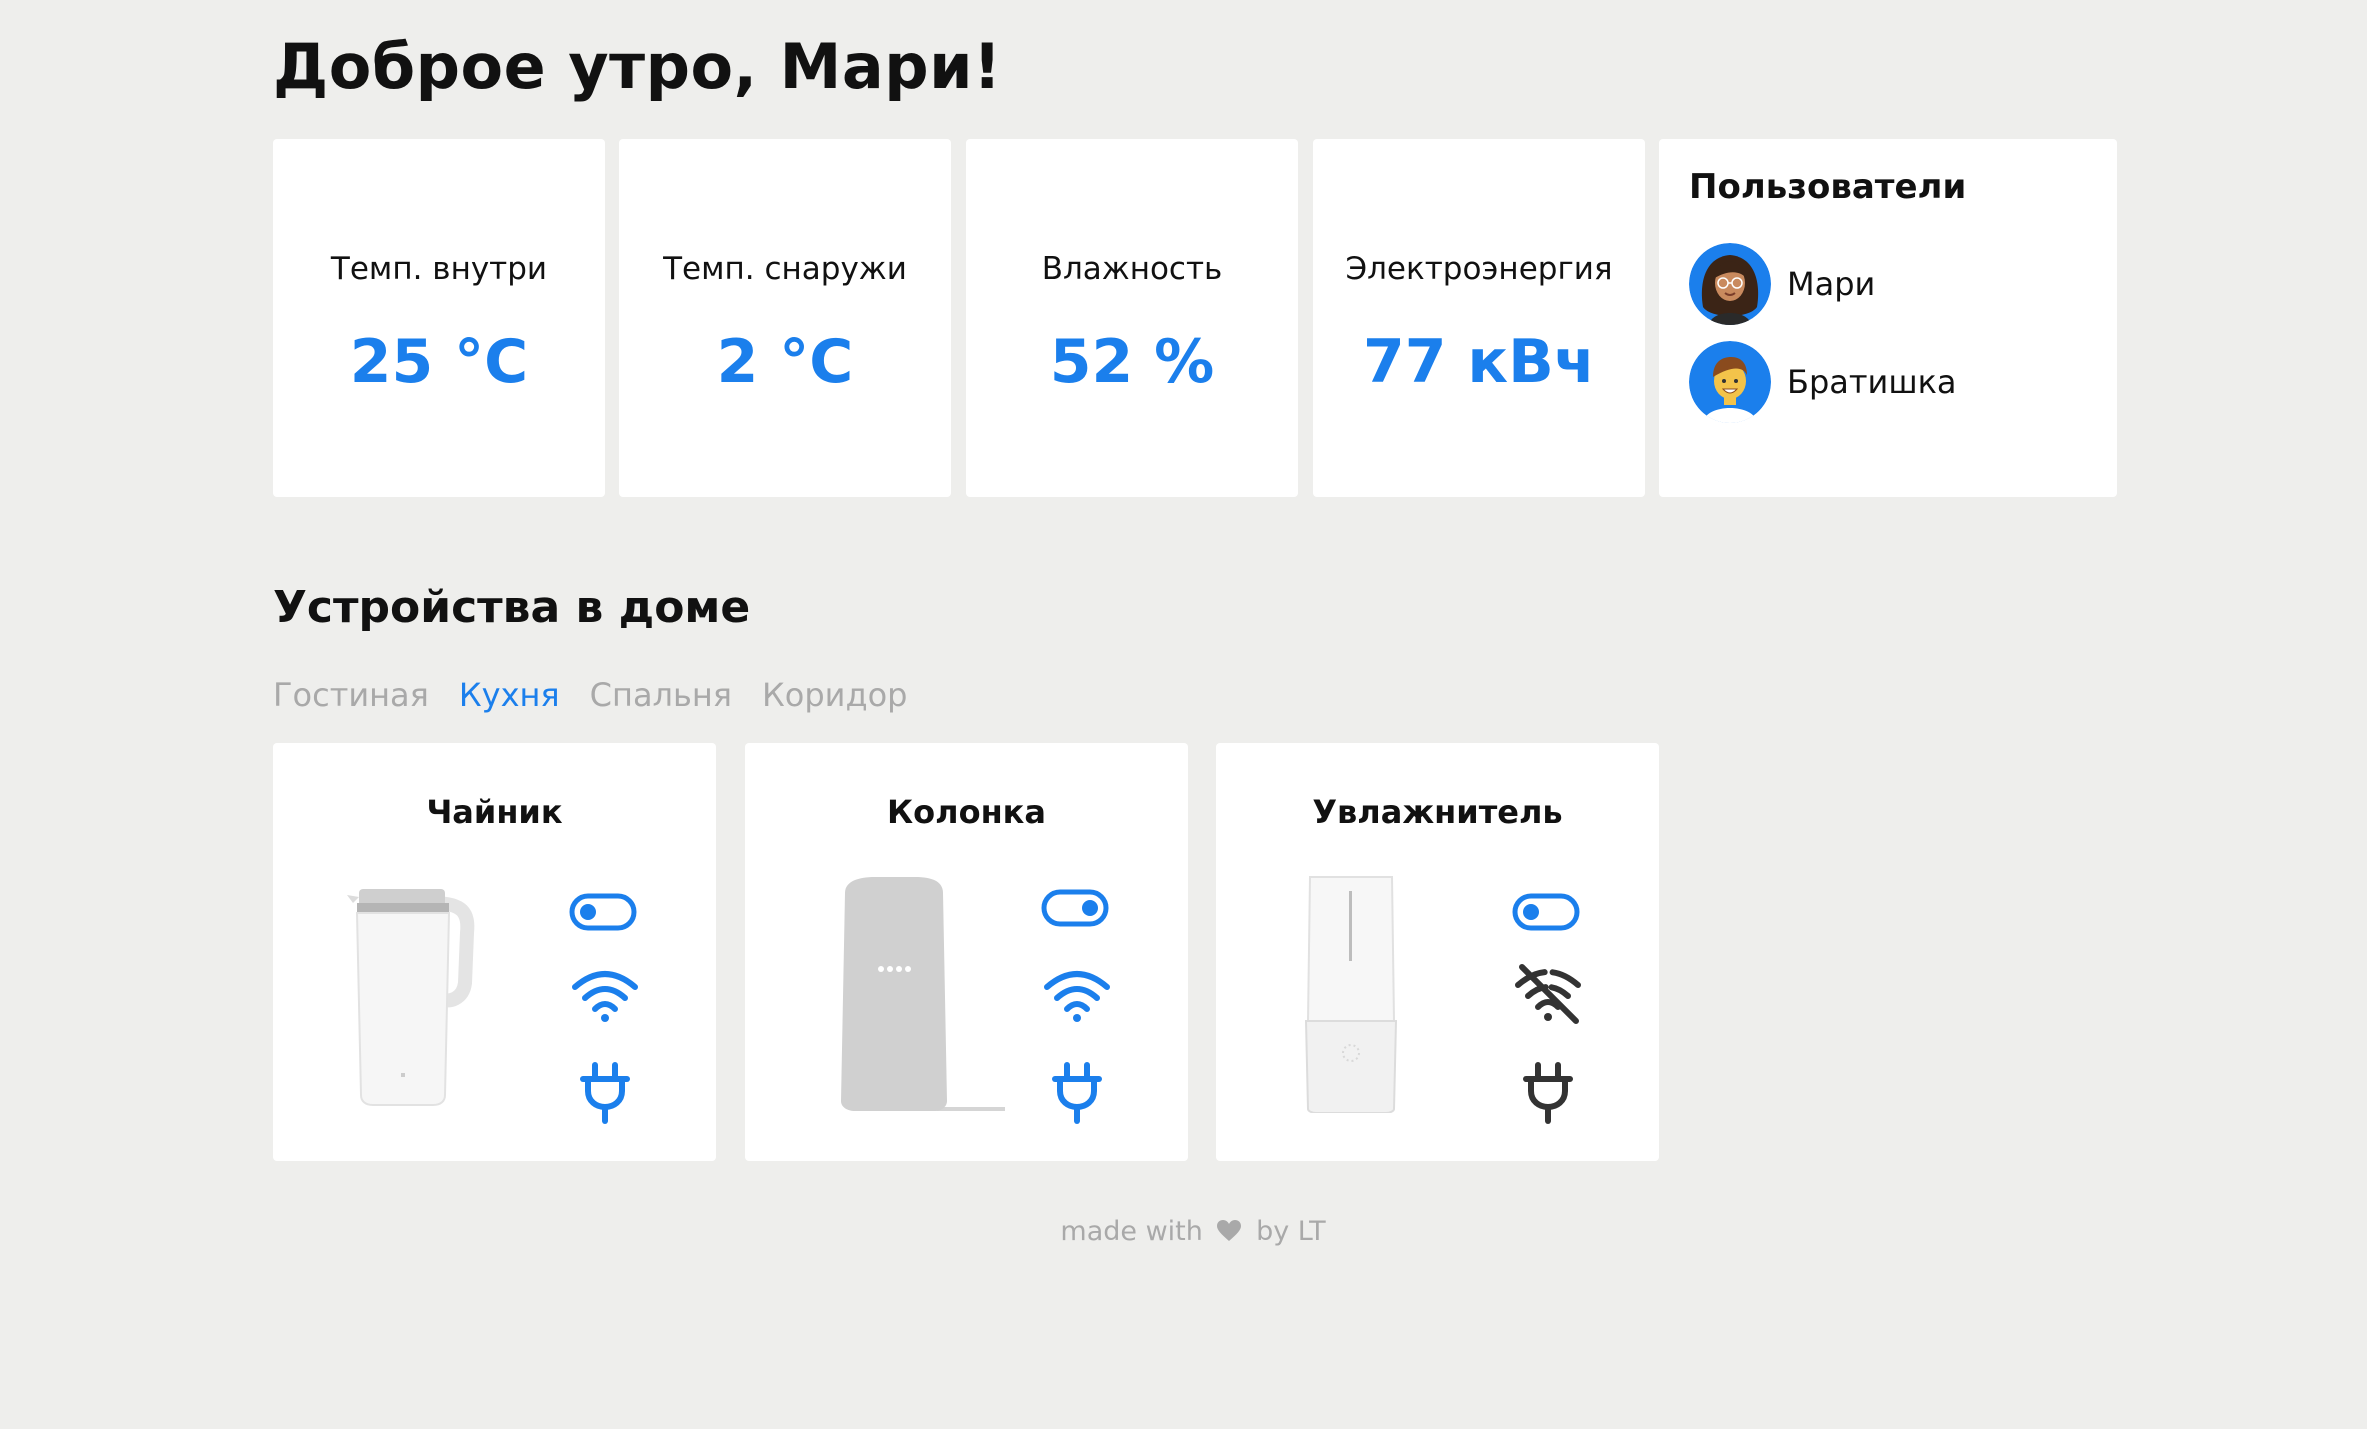 The height and width of the screenshot is (1429, 2367). I want to click on tab-corridor: Коридор, so click(834, 695).